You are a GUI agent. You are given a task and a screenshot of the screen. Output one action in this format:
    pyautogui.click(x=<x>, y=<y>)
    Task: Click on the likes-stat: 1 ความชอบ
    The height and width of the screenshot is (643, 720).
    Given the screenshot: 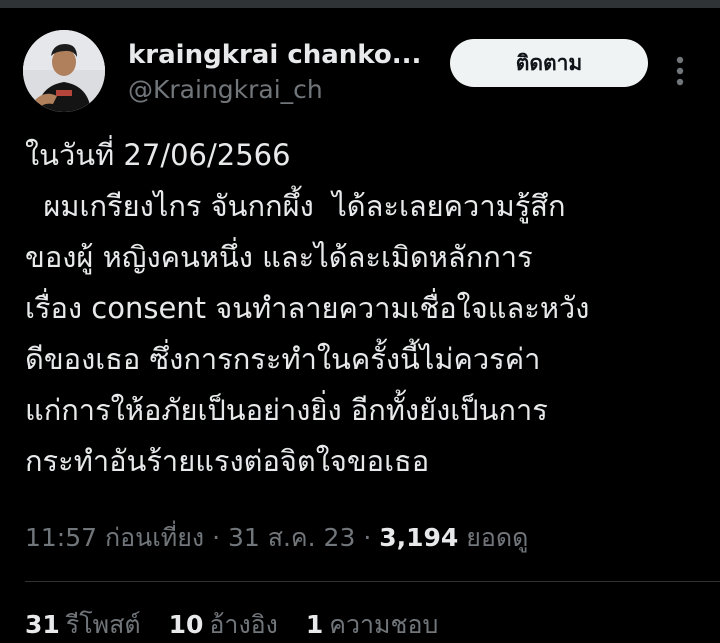 What is the action you would take?
    pyautogui.click(x=372, y=624)
    